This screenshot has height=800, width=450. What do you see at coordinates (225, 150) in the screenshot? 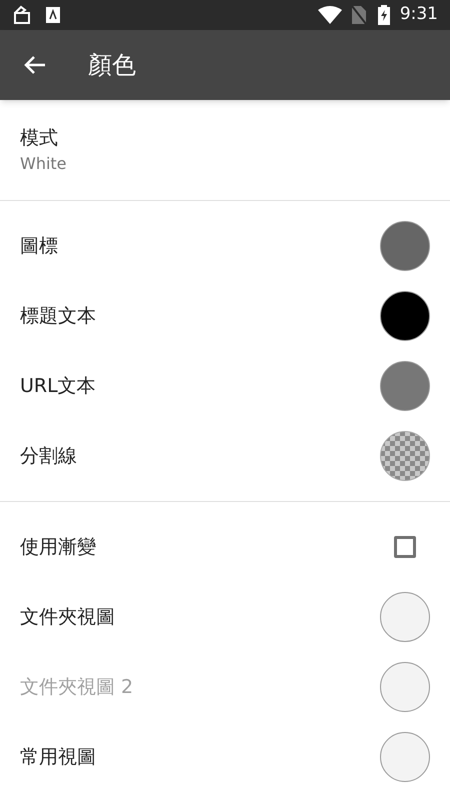
I see `mode-setting: 模式 White` at bounding box center [225, 150].